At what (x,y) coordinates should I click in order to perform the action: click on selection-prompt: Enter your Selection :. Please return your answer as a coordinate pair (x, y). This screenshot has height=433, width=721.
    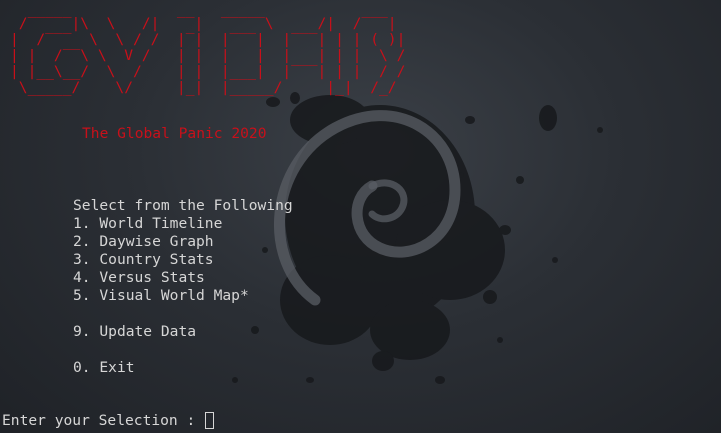
    Looking at the image, I should click on (108, 421).